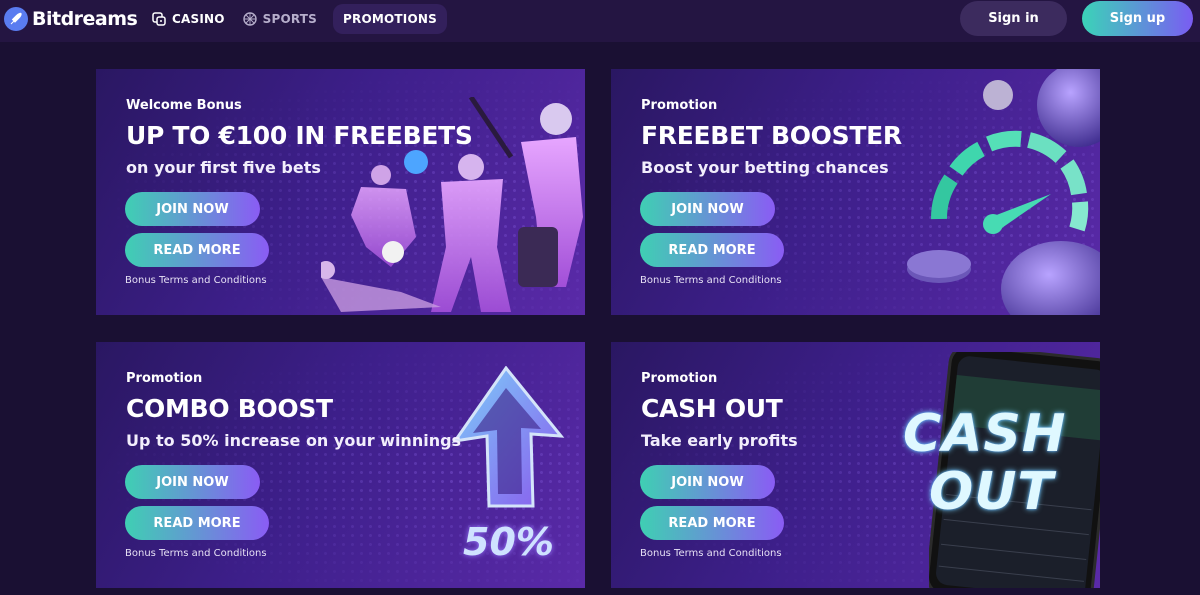  I want to click on arrow-up-illustration, so click(508, 441).